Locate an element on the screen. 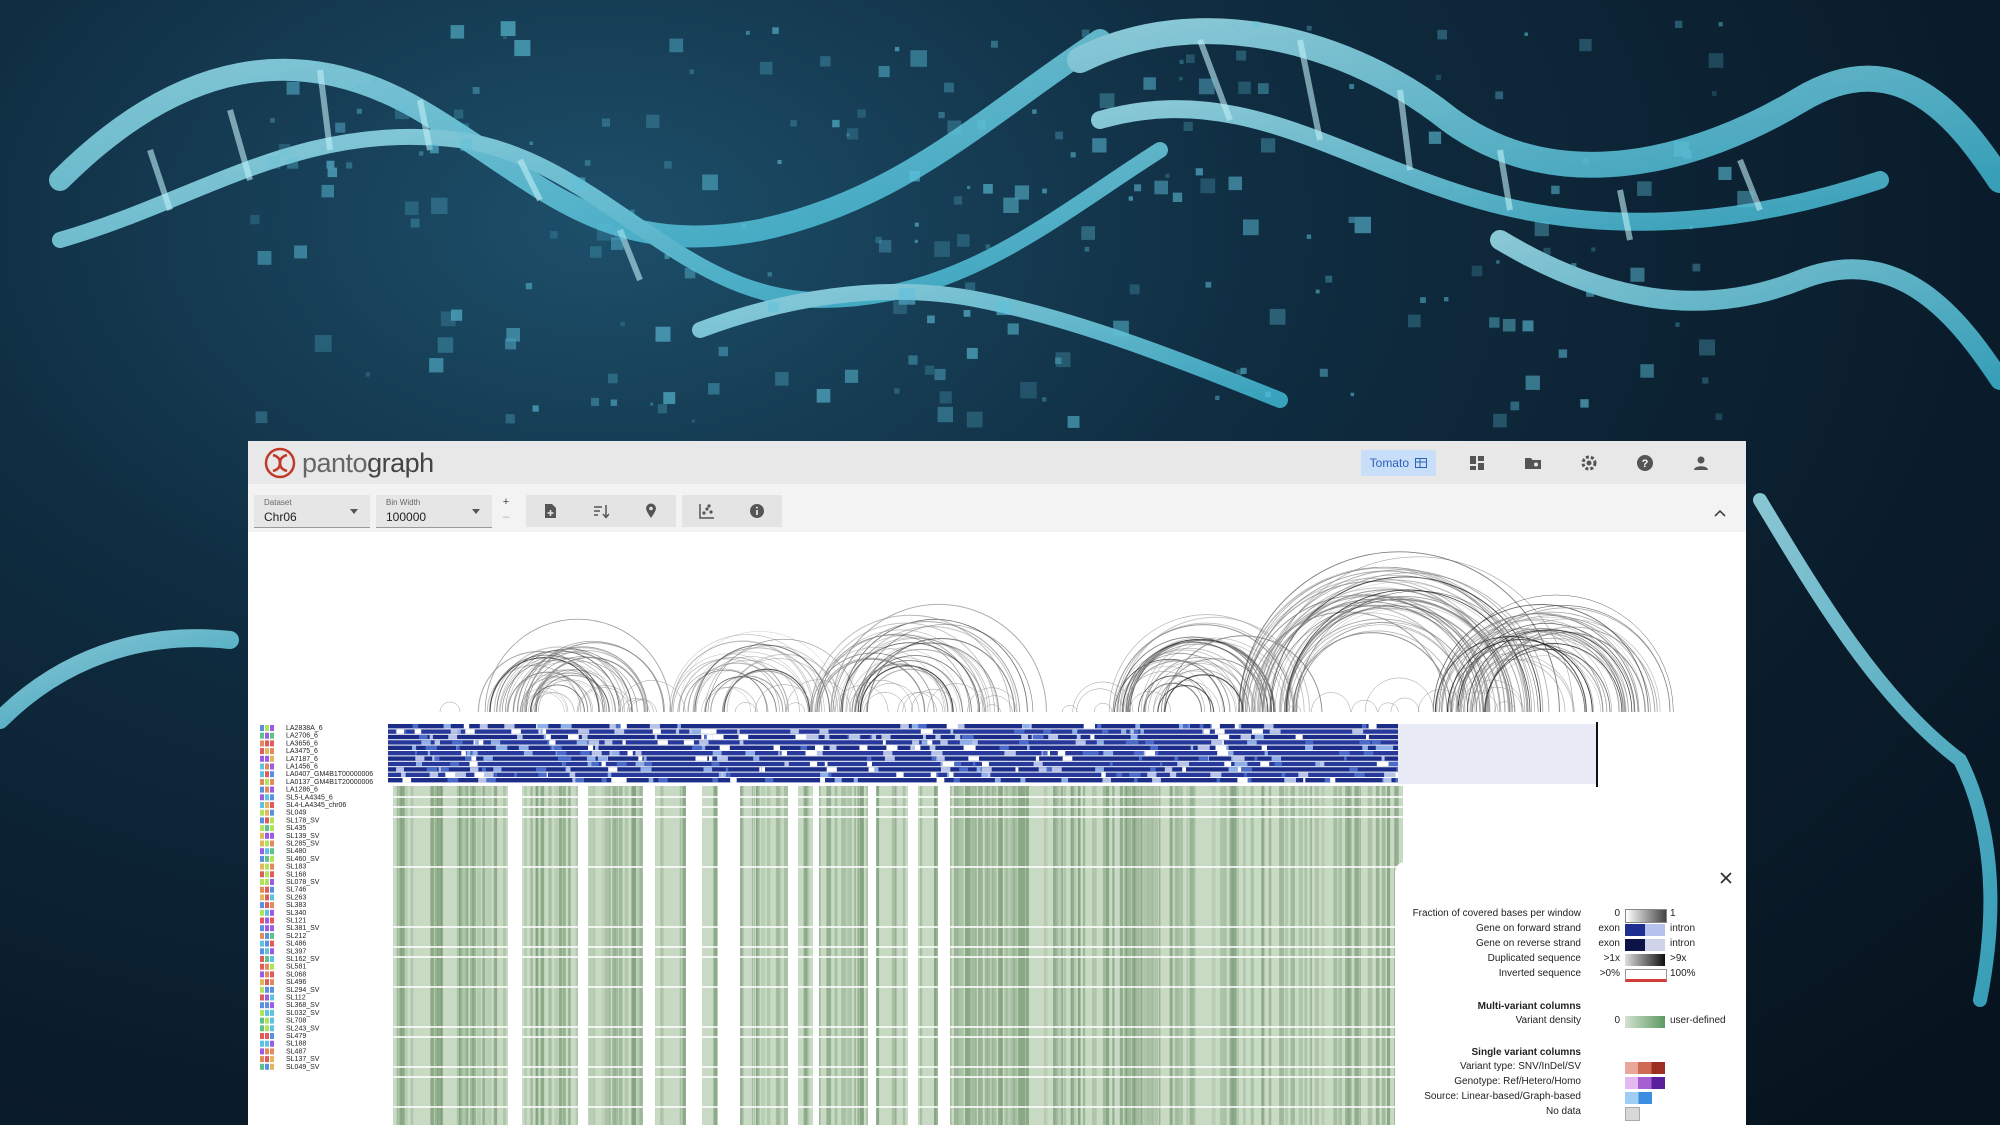 The image size is (2000, 1125). sort-button is located at coordinates (601, 511).